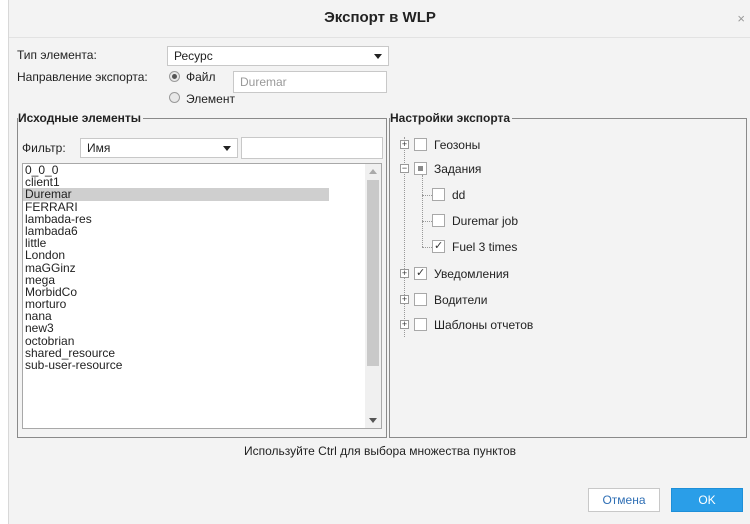 This screenshot has width=750, height=524. What do you see at coordinates (420, 273) in the screenshot?
I see `checkbox-notifications` at bounding box center [420, 273].